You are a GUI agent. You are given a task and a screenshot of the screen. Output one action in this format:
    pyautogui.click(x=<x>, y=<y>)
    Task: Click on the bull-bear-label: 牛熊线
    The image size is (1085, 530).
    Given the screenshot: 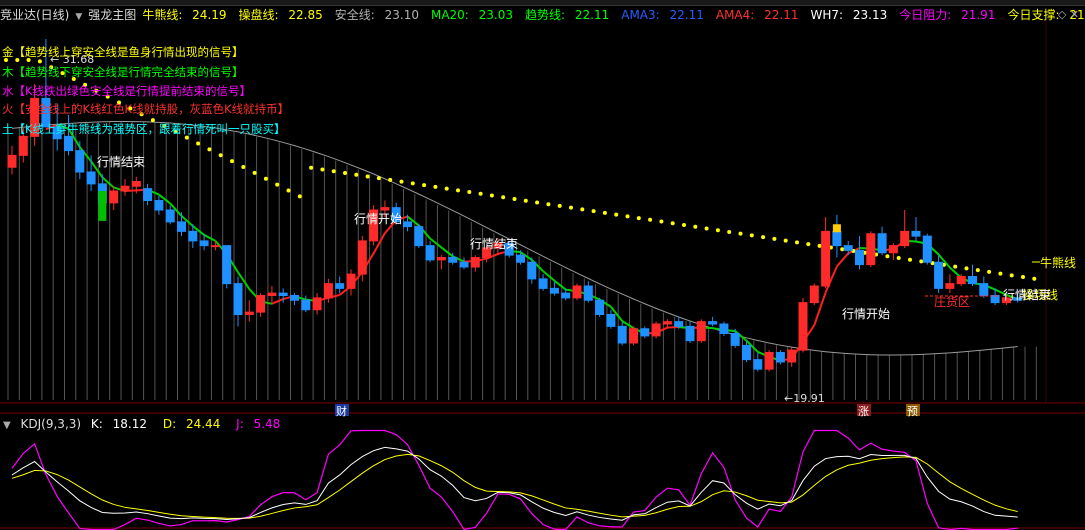 What is the action you would take?
    pyautogui.click(x=1058, y=262)
    